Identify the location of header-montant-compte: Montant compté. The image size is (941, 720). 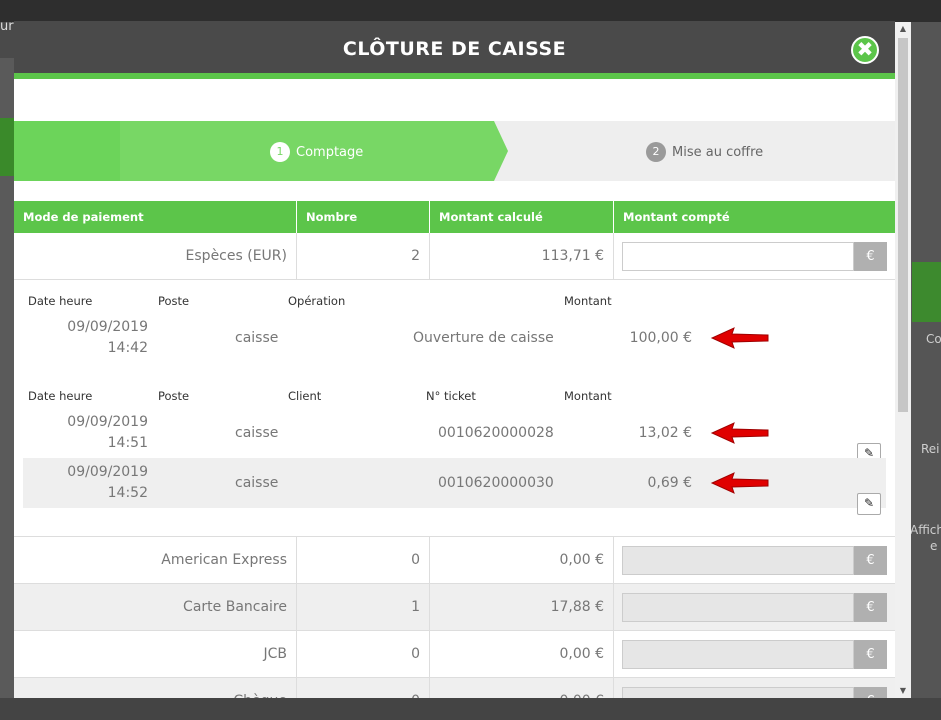
(676, 217).